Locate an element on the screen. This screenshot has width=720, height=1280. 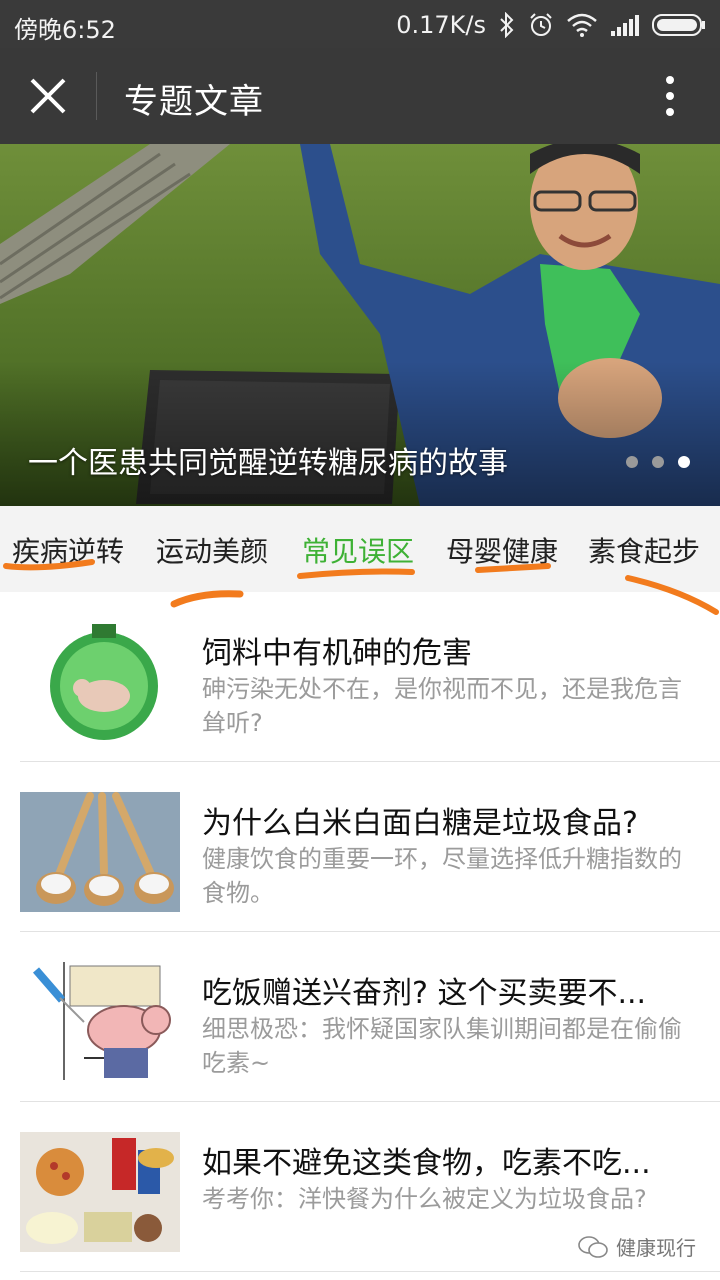
tab-maternal-infant-health: 母婴健康 is located at coordinates (502, 550).